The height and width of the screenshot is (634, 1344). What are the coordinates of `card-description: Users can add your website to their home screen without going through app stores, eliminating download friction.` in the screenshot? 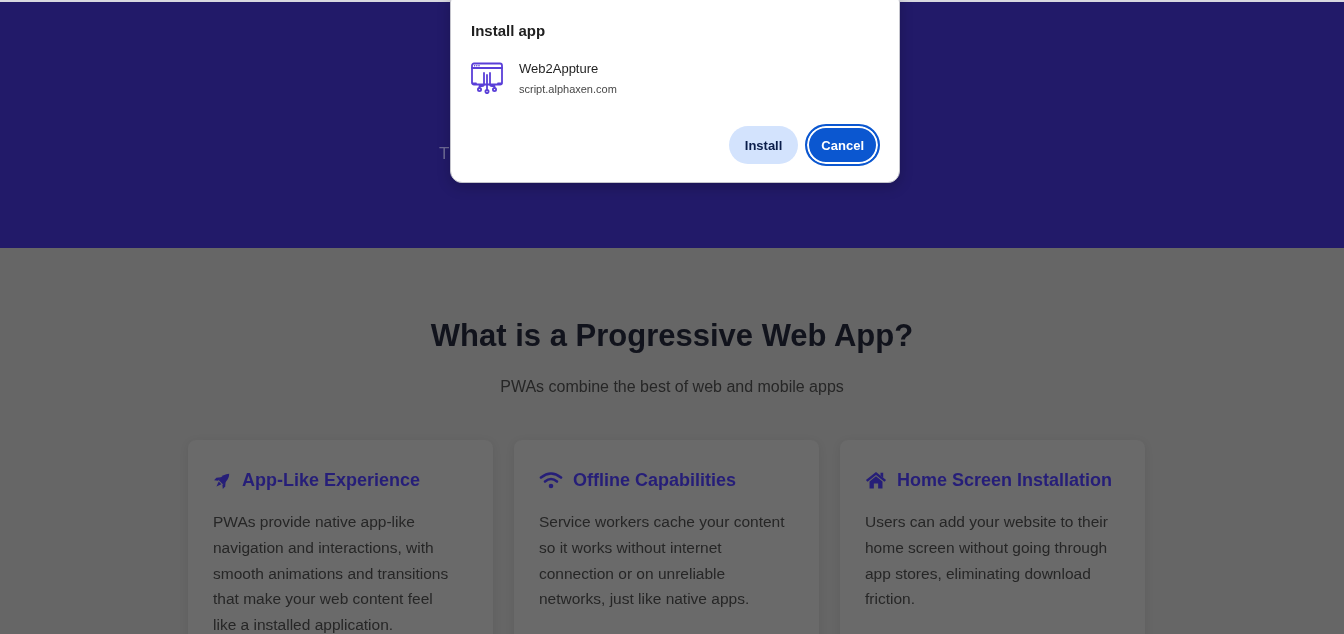 It's located at (987, 561).